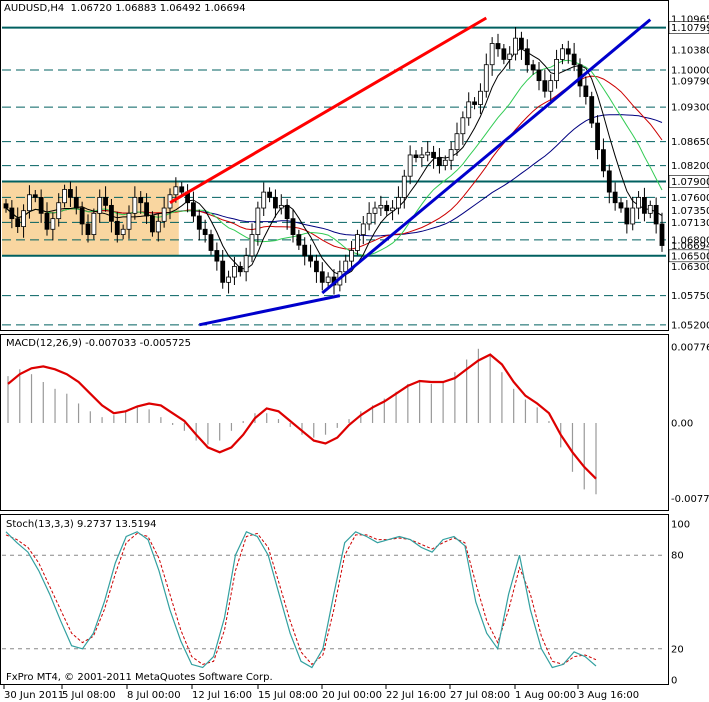 The width and height of the screenshot is (709, 702). What do you see at coordinates (690, 325) in the screenshot?
I see `price-axis-label: 1.05200` at bounding box center [690, 325].